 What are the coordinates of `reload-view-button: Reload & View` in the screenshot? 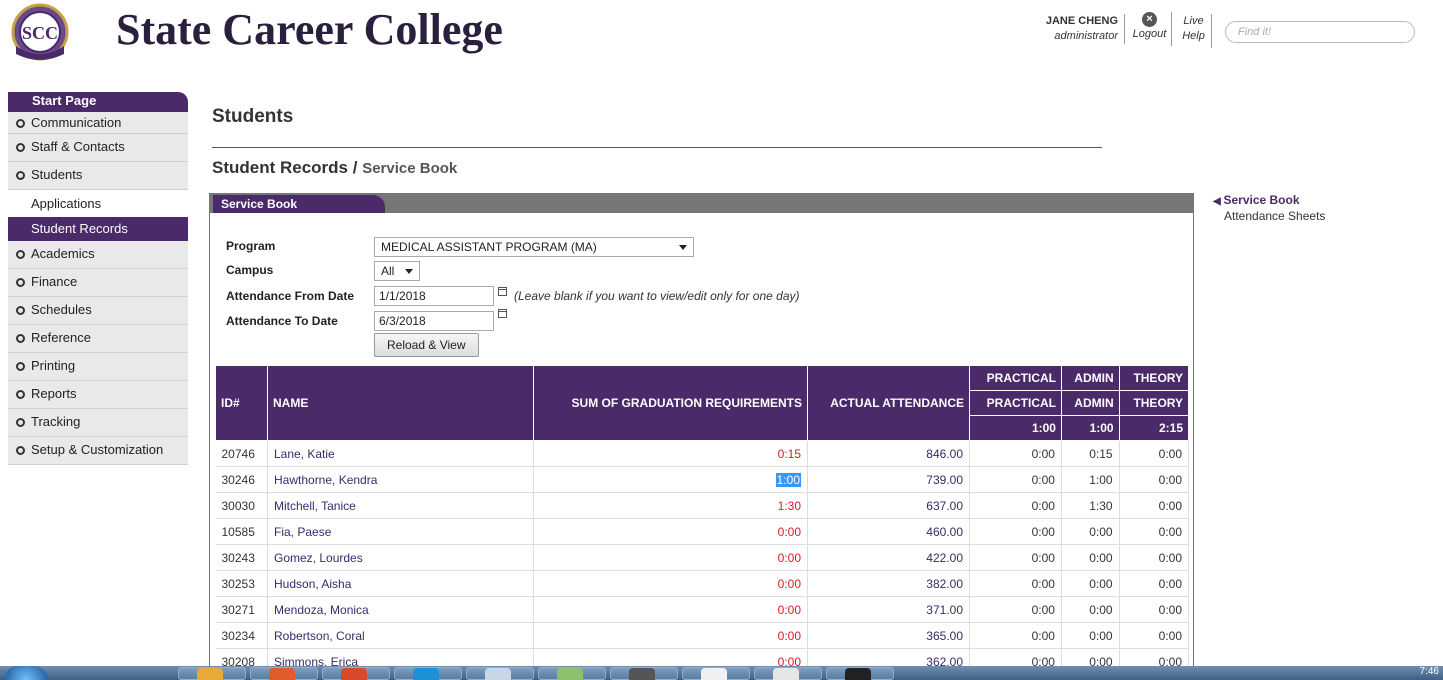 It's located at (426, 345).